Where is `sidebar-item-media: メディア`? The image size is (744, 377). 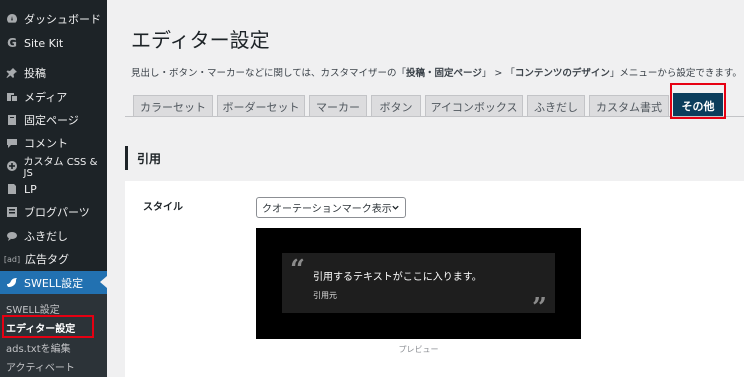 sidebar-item-media: メディア is located at coordinates (53, 97).